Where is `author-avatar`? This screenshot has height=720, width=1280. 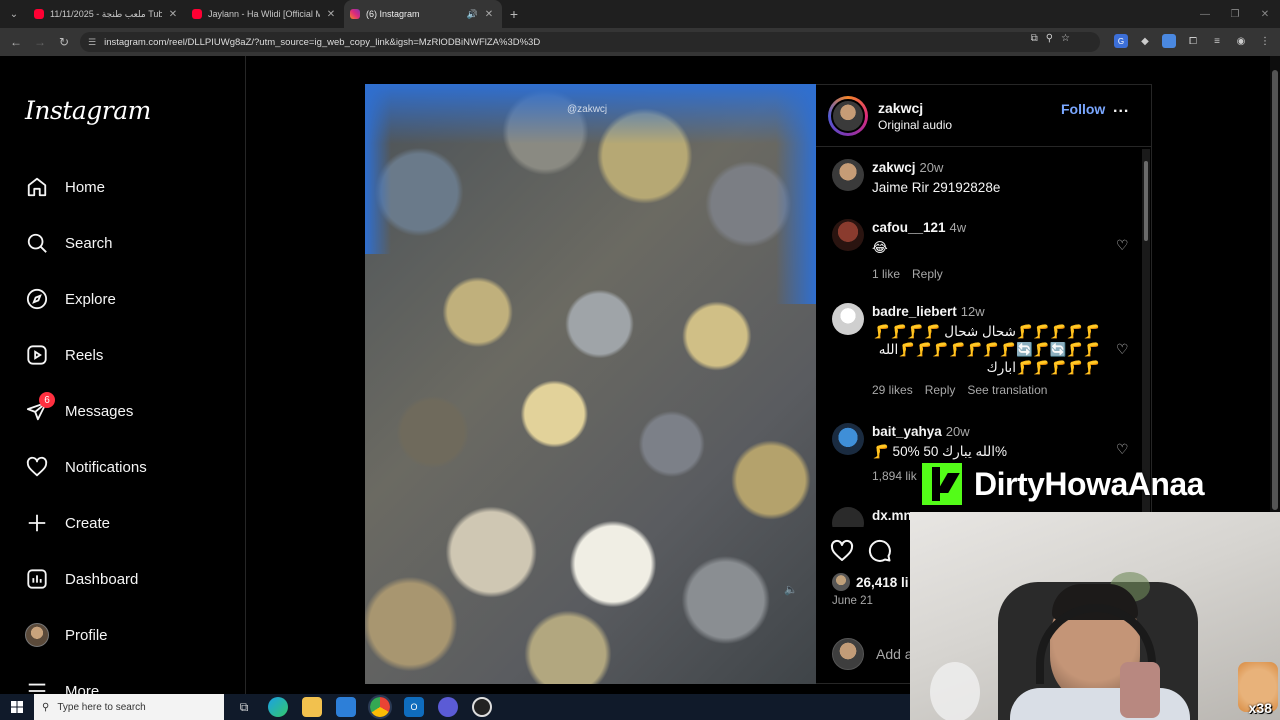 author-avatar is located at coordinates (848, 115).